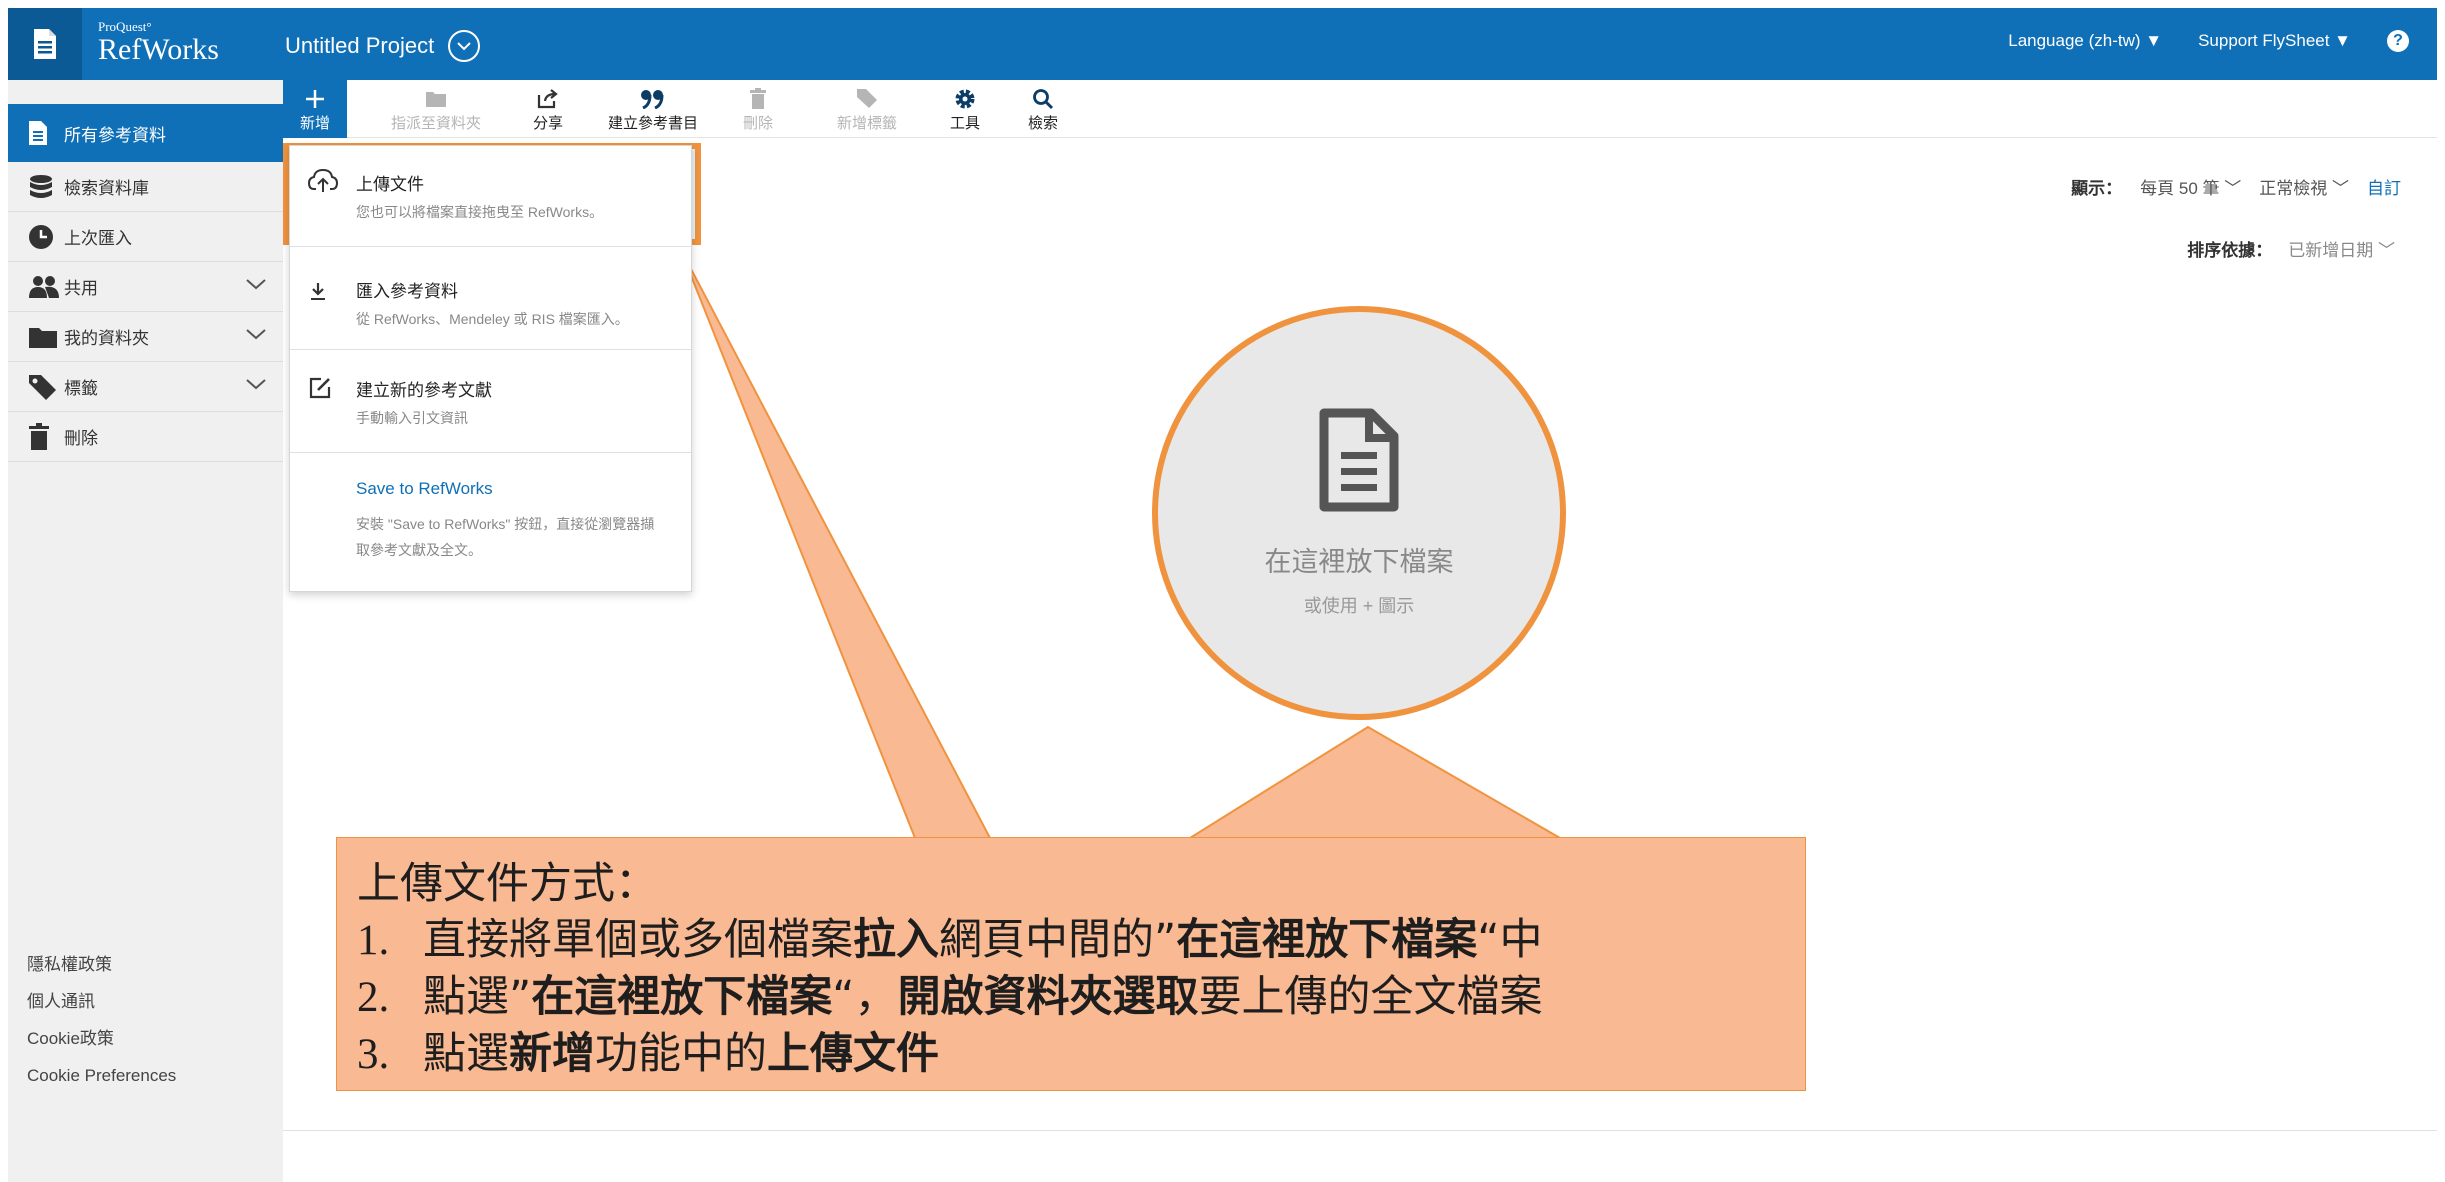 Image resolution: width=2445 pixels, height=1182 pixels. What do you see at coordinates (424, 488) in the screenshot?
I see `dd-title: Save to RefWorks` at bounding box center [424, 488].